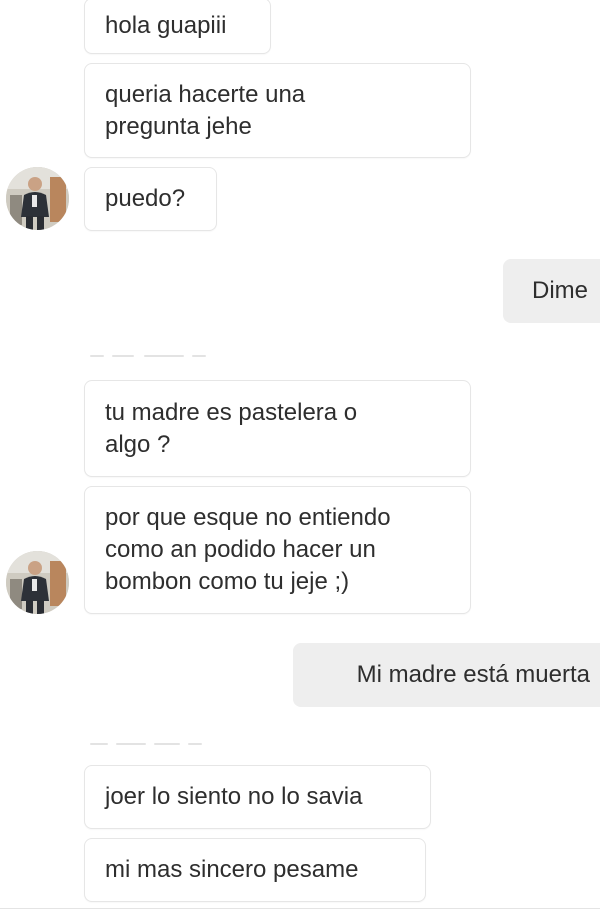 This screenshot has height=911, width=600. I want to click on incoming-message-bubble: mi mas sincero pesame, so click(255, 870).